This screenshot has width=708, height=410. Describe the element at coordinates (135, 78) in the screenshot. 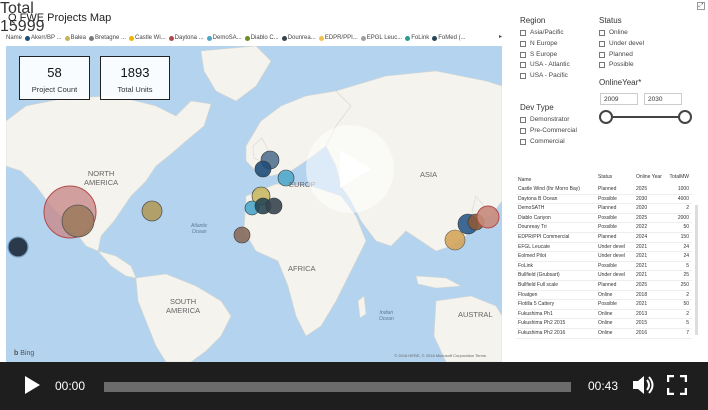

I see `kpi-total-units: 1893 Total Units` at that location.